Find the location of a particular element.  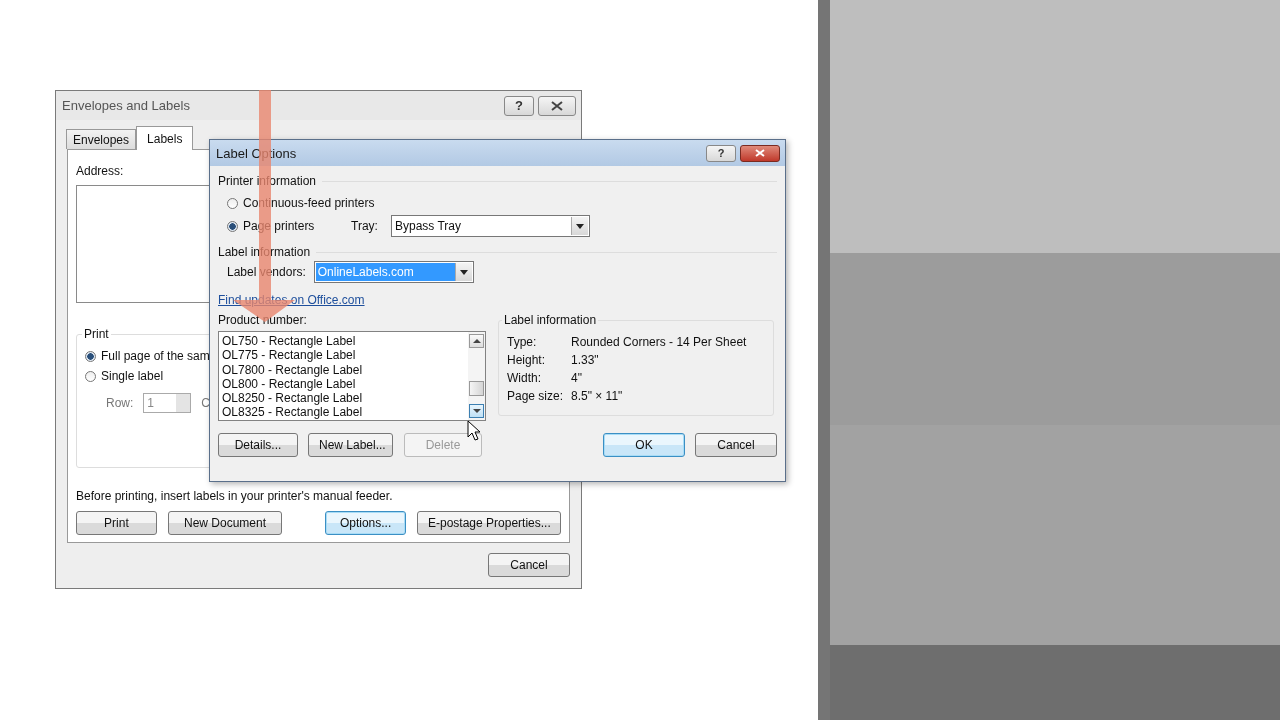

info-value: 1.33" is located at coordinates (585, 360).